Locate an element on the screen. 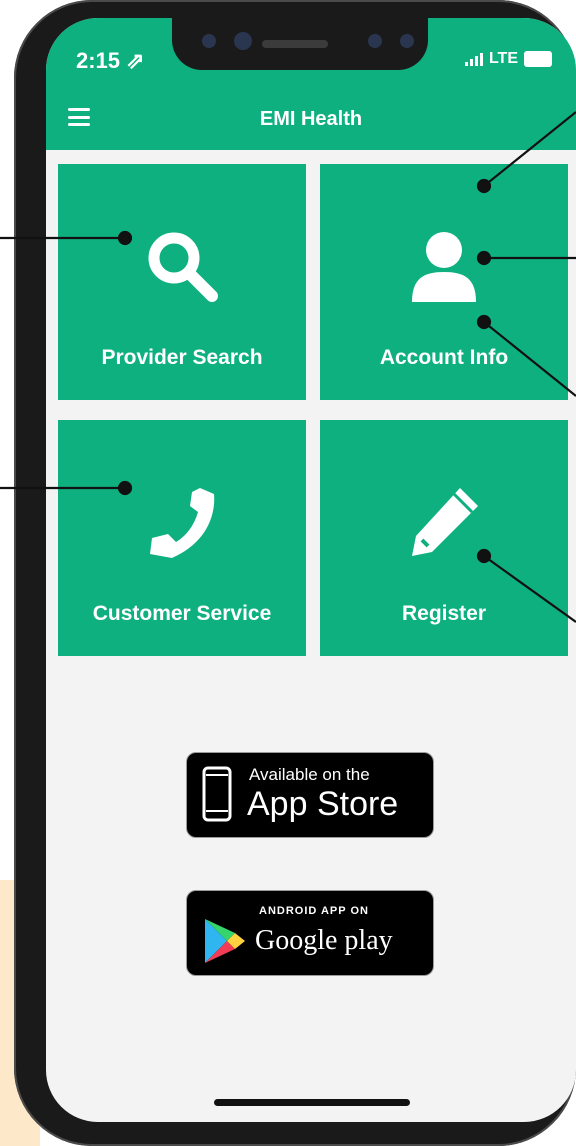 Image resolution: width=576 pixels, height=1146 pixels. network-type: LTE is located at coordinates (503, 58).